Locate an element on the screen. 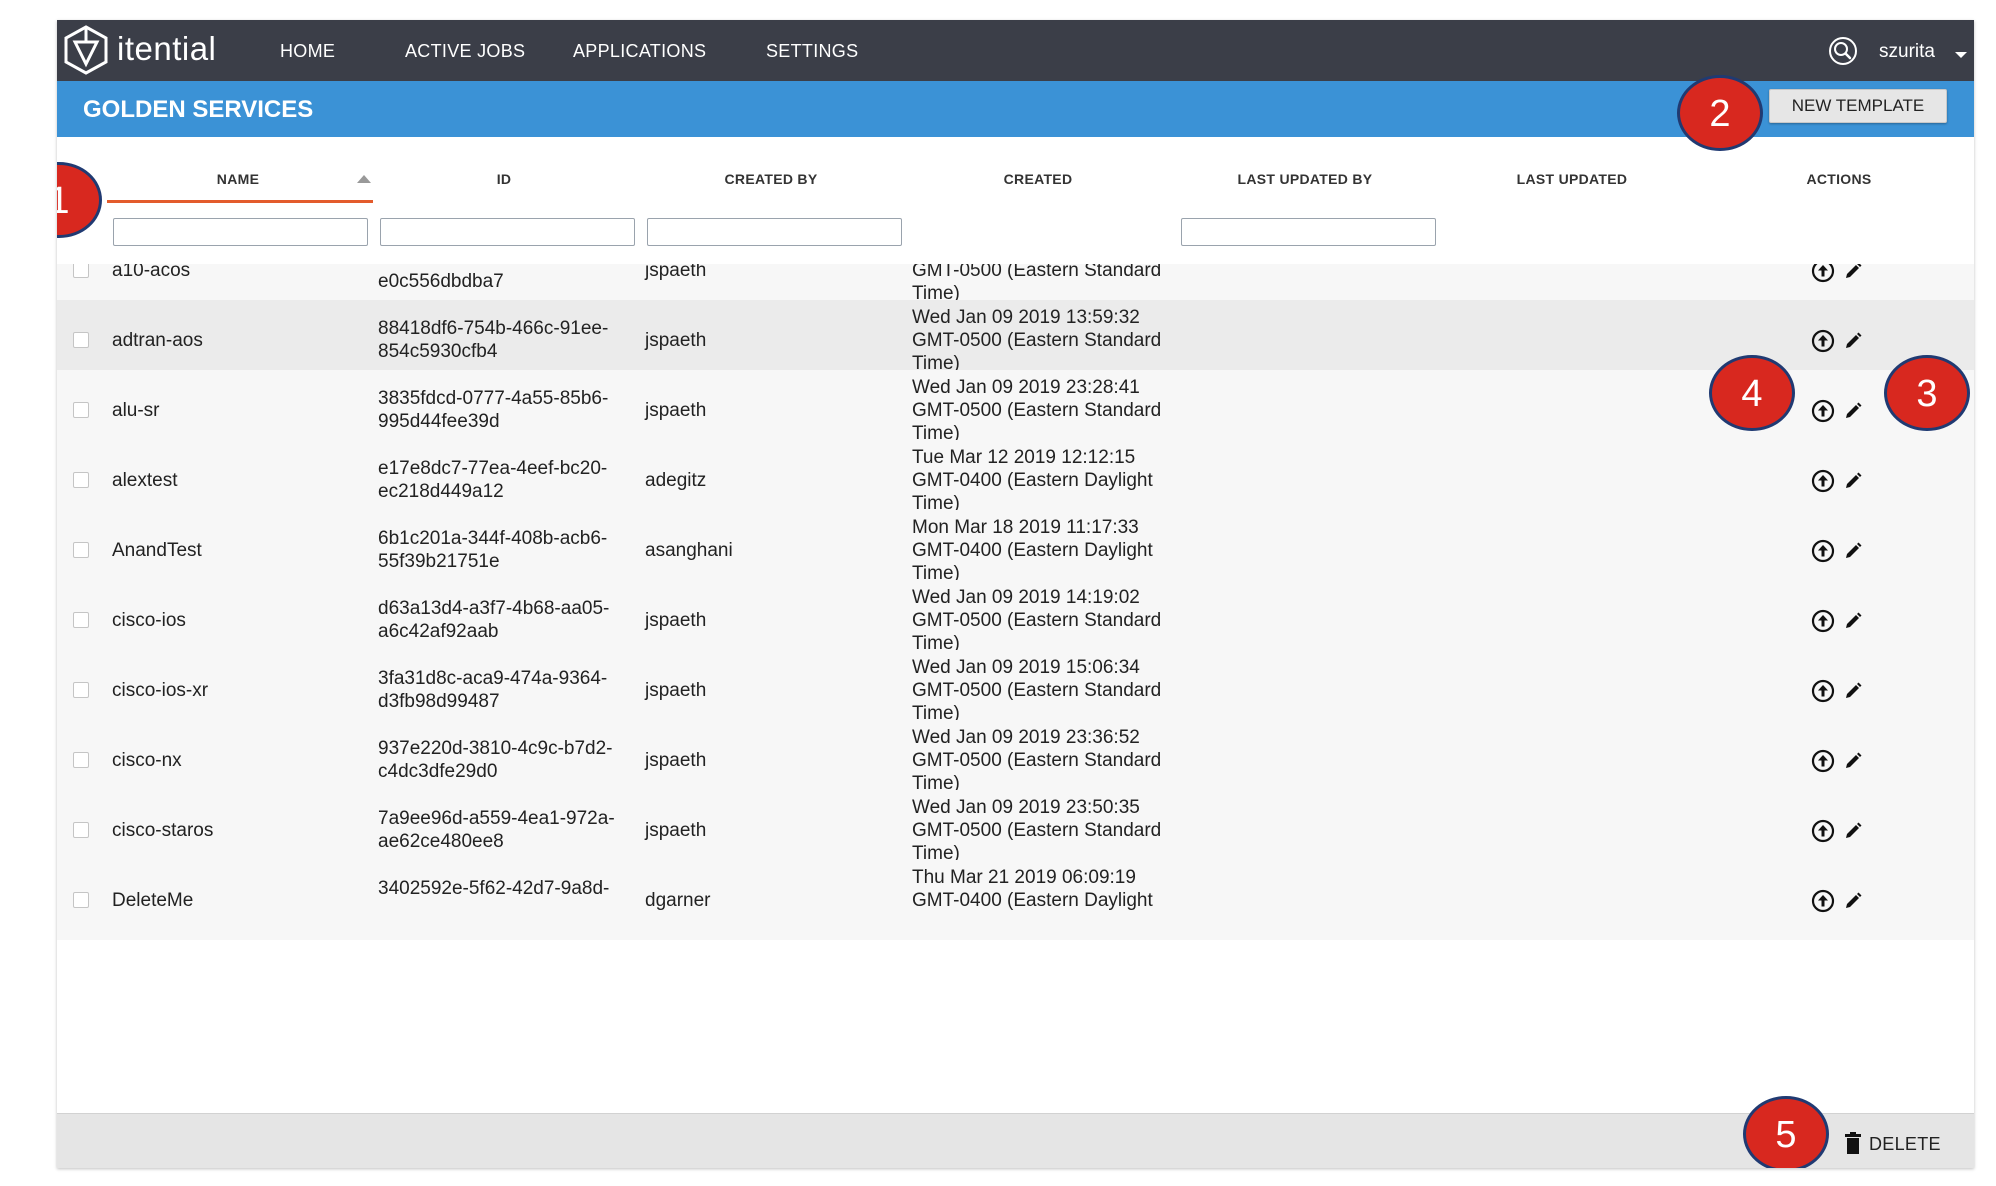 This screenshot has width=1996, height=1186. column-header-created: CREATED is located at coordinates (1038, 179).